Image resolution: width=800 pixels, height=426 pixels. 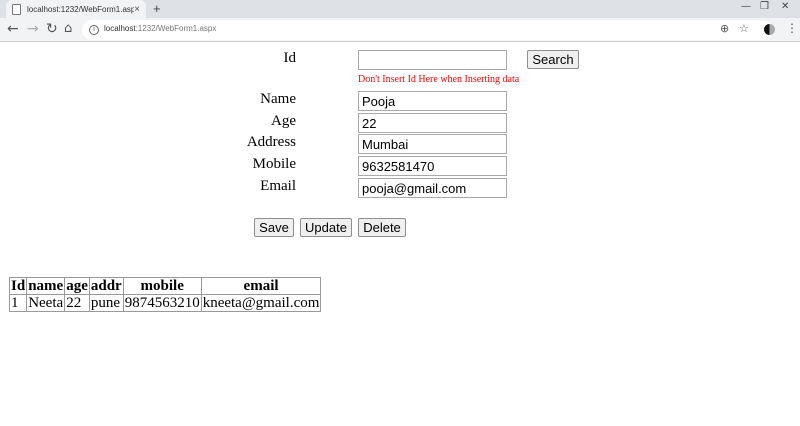 I want to click on forward-icon: →, so click(x=33, y=29).